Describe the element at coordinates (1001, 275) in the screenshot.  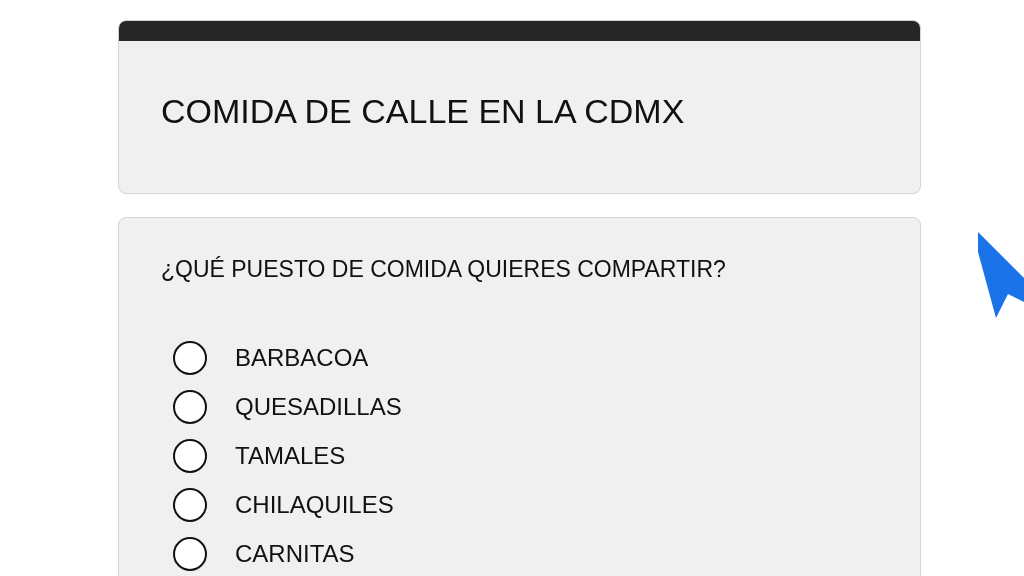
I see `cursor-icon` at that location.